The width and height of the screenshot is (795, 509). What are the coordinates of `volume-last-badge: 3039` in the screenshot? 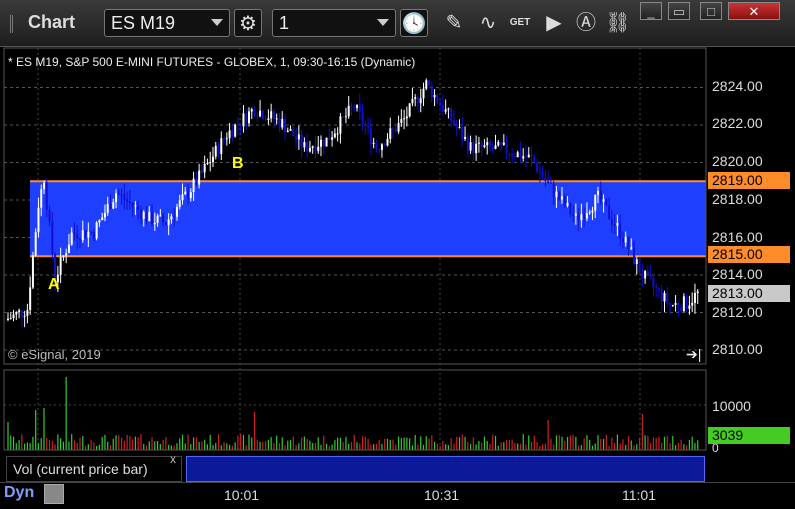 It's located at (749, 435).